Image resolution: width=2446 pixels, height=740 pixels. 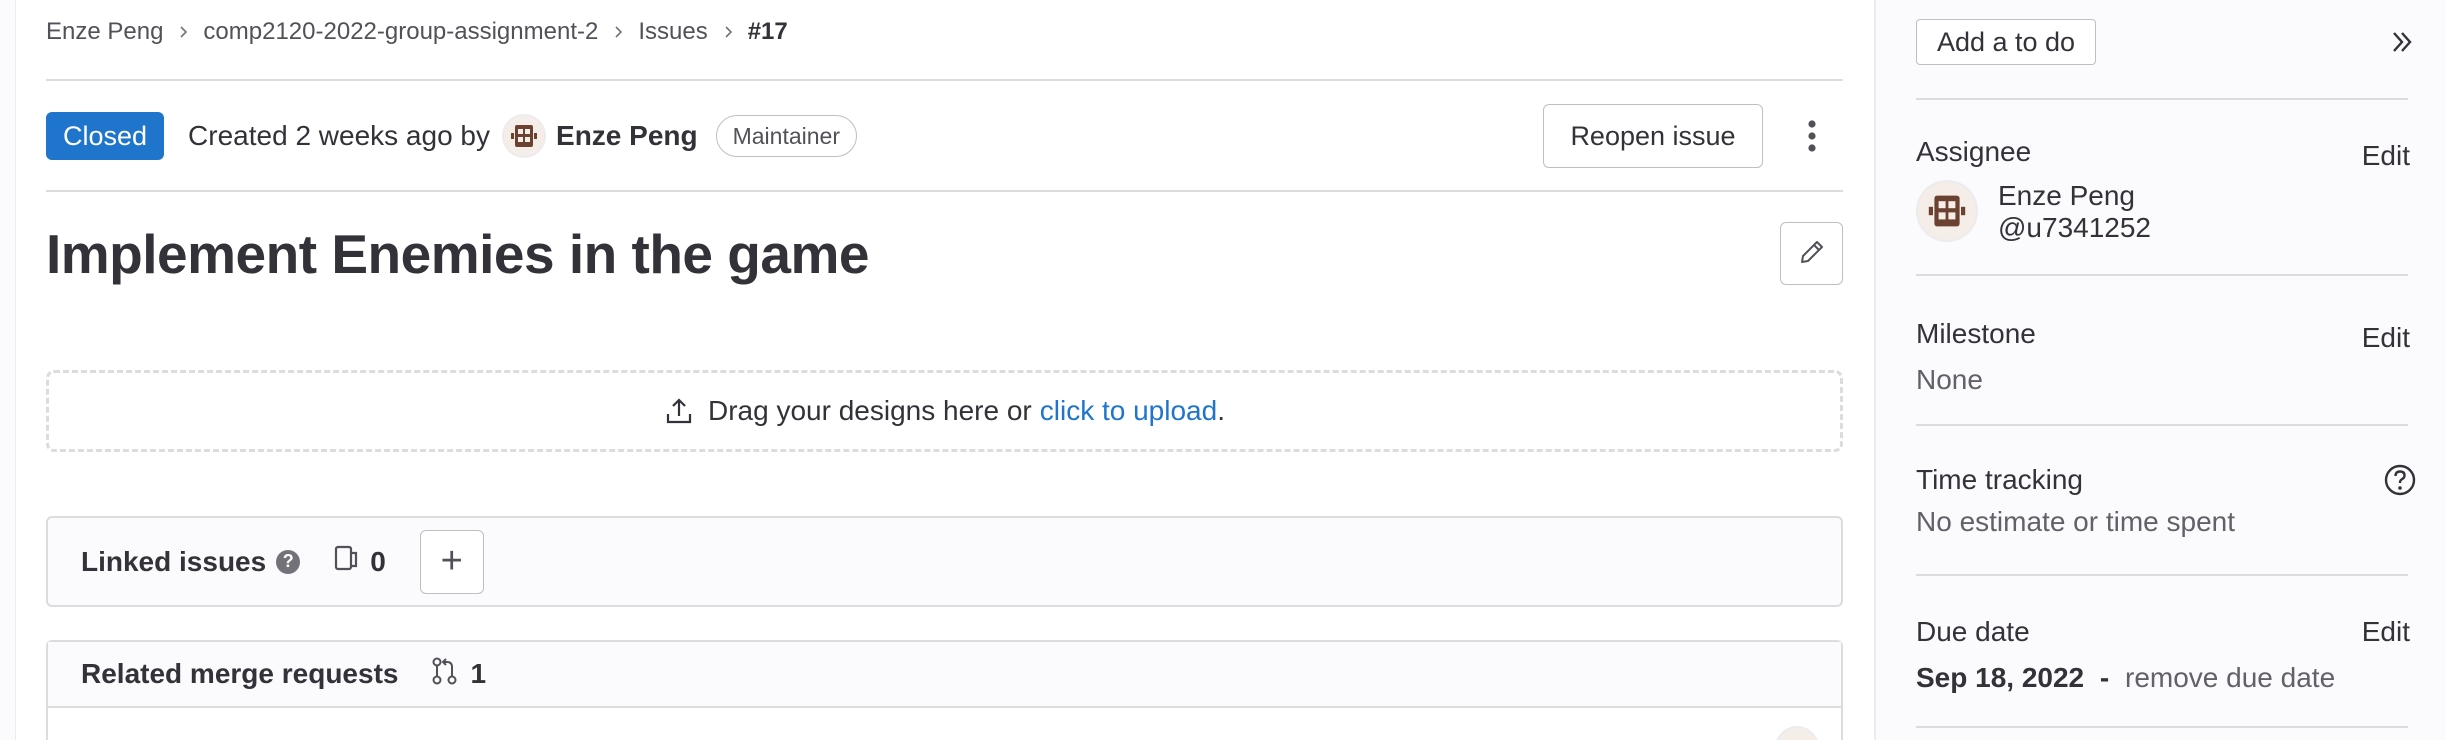 What do you see at coordinates (944, 561) in the screenshot?
I see `linked-issues-card: Linked issues ? 0 +` at bounding box center [944, 561].